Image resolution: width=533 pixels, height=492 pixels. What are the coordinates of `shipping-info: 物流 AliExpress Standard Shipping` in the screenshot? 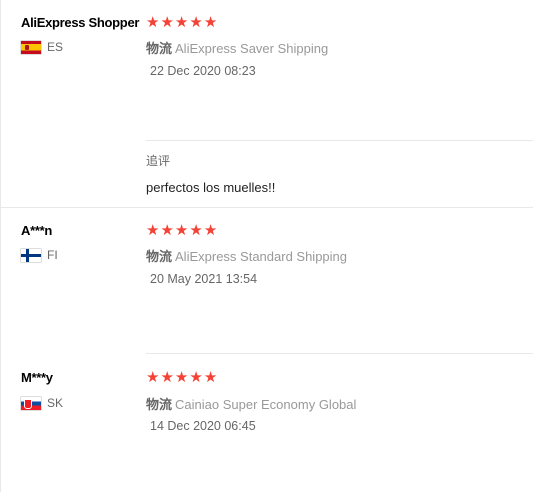 It's located at (246, 255).